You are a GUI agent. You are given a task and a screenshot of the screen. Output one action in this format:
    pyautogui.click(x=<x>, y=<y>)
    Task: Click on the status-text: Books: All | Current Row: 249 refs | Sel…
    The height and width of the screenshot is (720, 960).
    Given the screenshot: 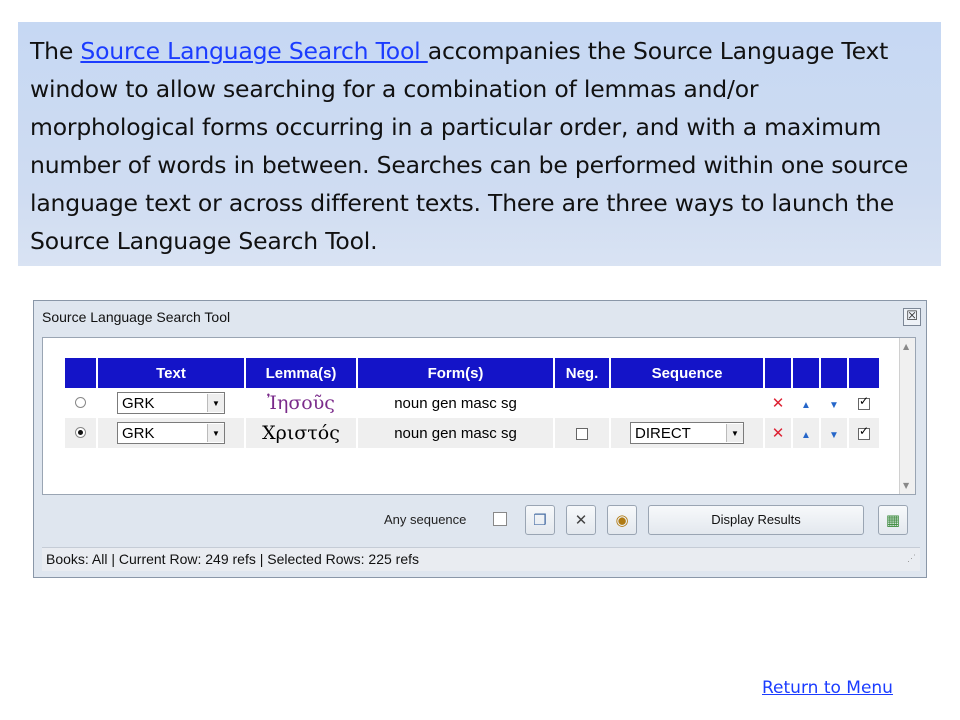 What is the action you would take?
    pyautogui.click(x=232, y=559)
    